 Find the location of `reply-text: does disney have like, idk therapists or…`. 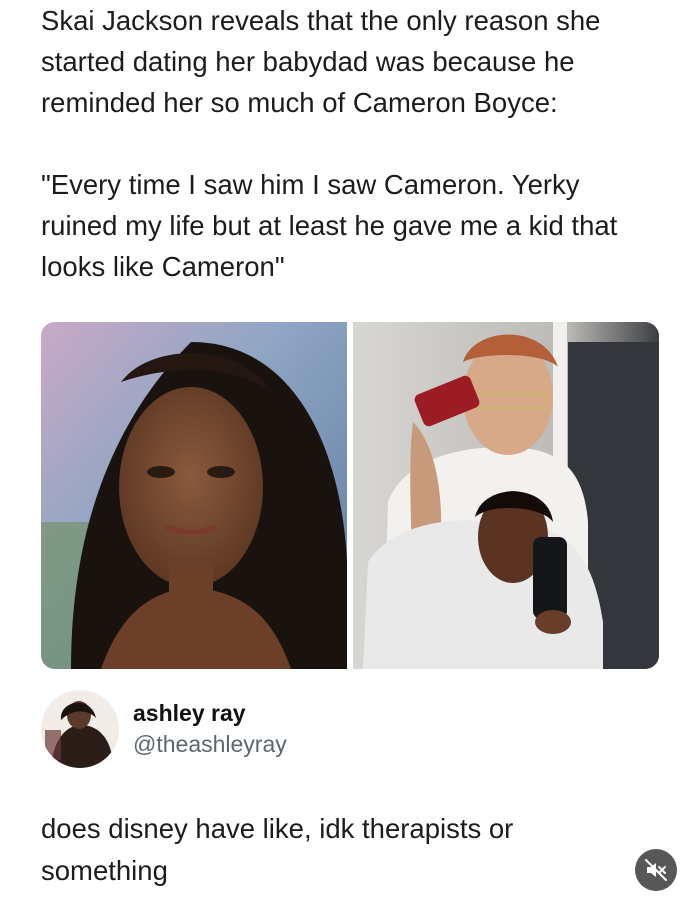

reply-text: does disney have like, idk therapists or… is located at coordinates (277, 849).